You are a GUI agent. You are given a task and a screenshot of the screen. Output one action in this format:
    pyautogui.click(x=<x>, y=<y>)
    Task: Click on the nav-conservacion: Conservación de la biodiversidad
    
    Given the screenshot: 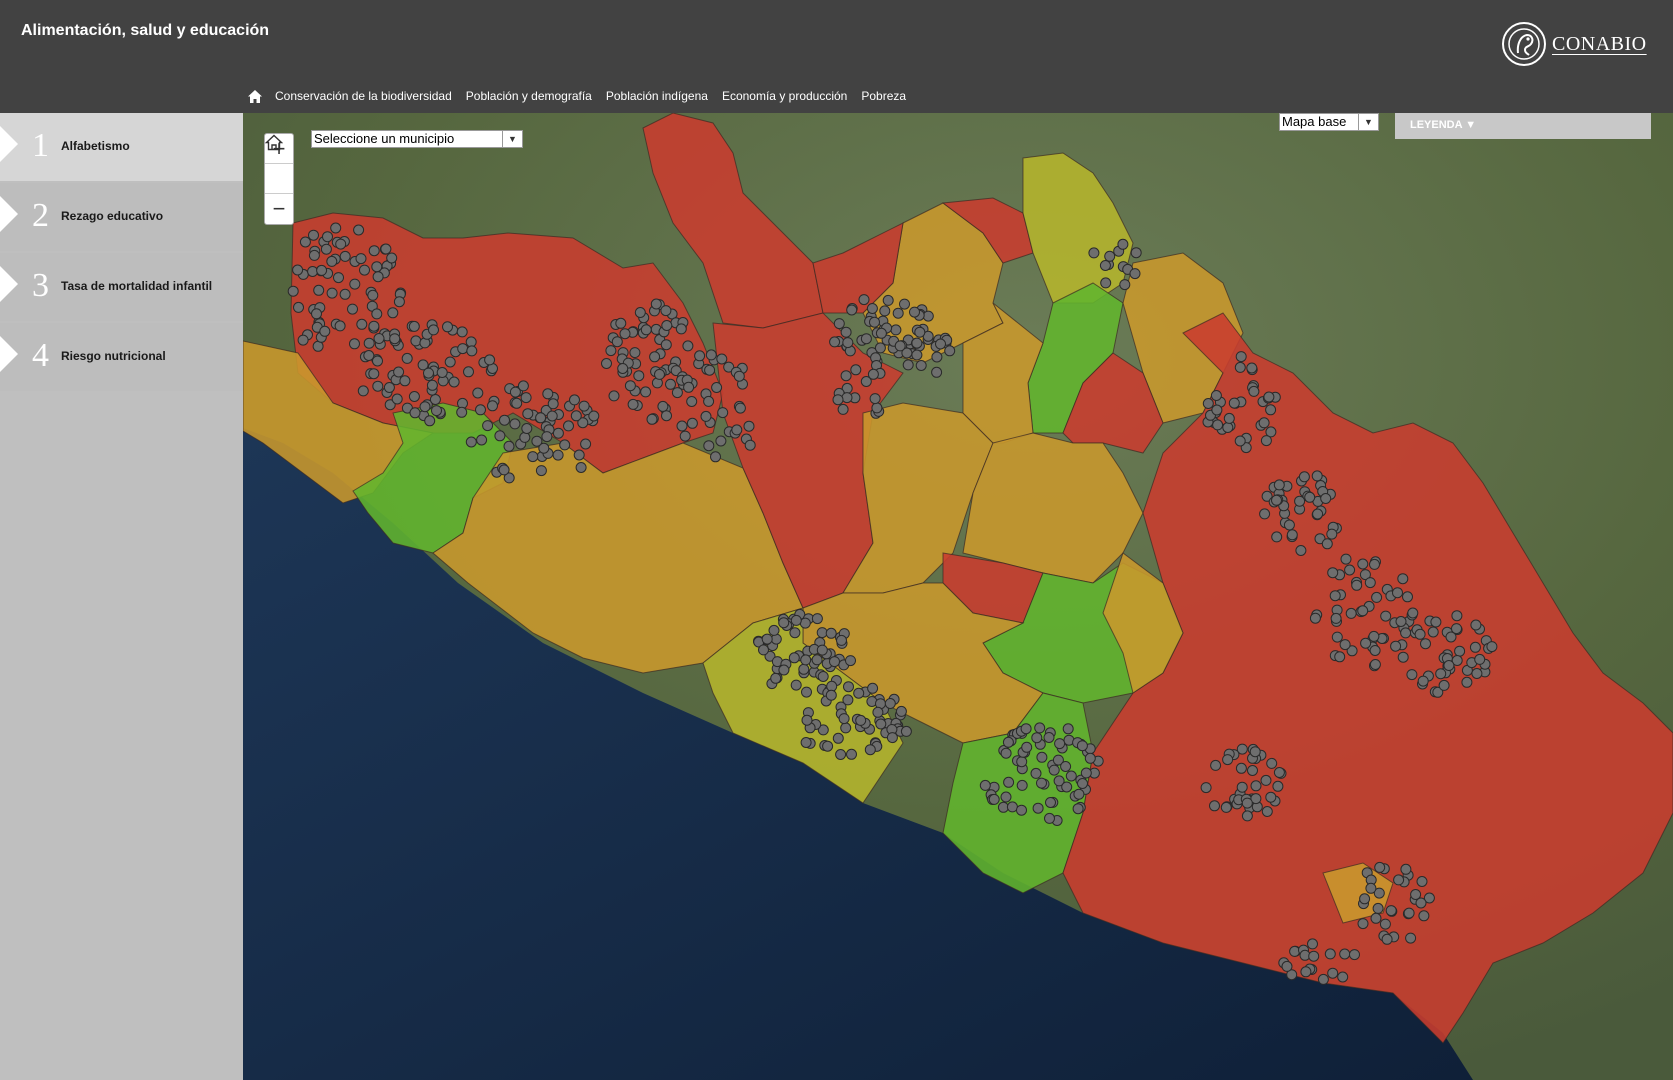 What is the action you would take?
    pyautogui.click(x=363, y=96)
    